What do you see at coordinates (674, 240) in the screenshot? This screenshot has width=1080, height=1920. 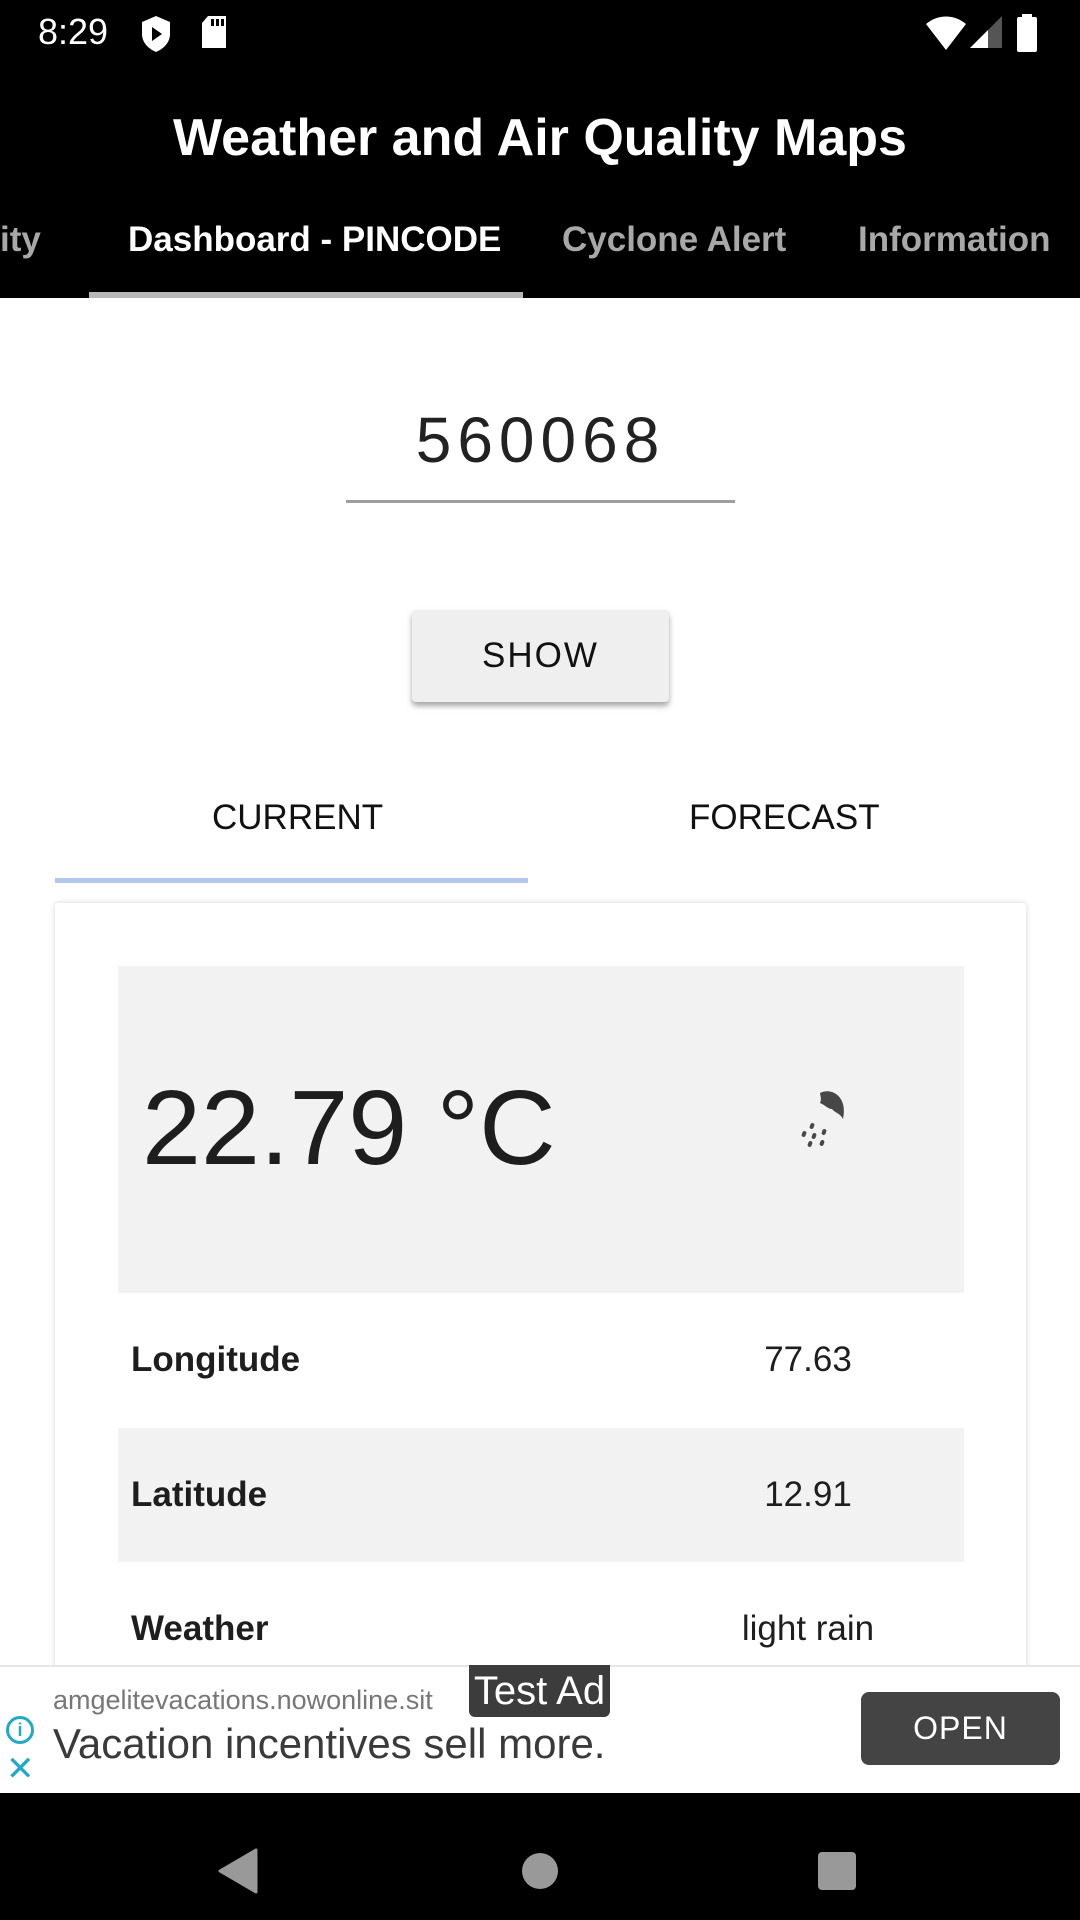 I see `tab-cyclone-alert: Cyclone Alert` at bounding box center [674, 240].